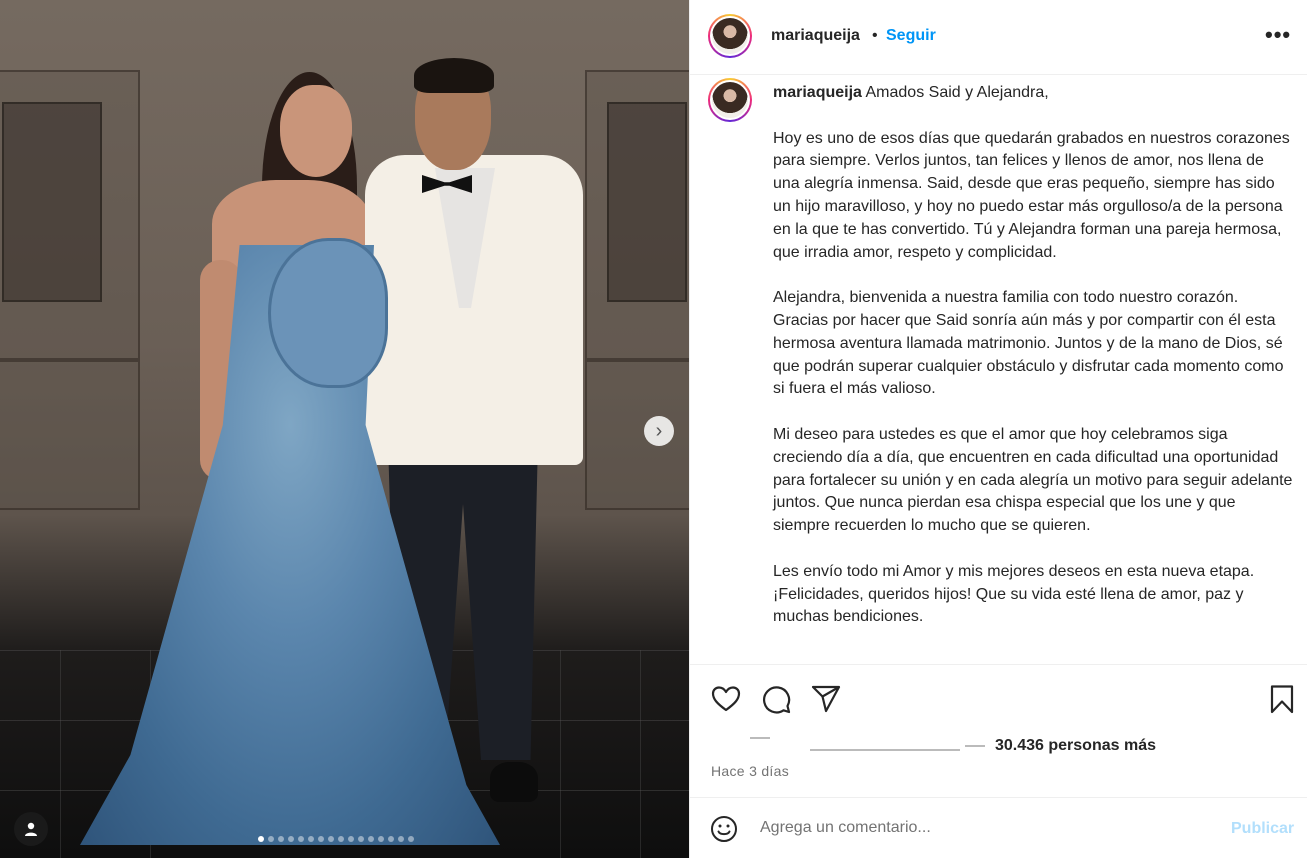  I want to click on next-photo-button: ›, so click(659, 431).